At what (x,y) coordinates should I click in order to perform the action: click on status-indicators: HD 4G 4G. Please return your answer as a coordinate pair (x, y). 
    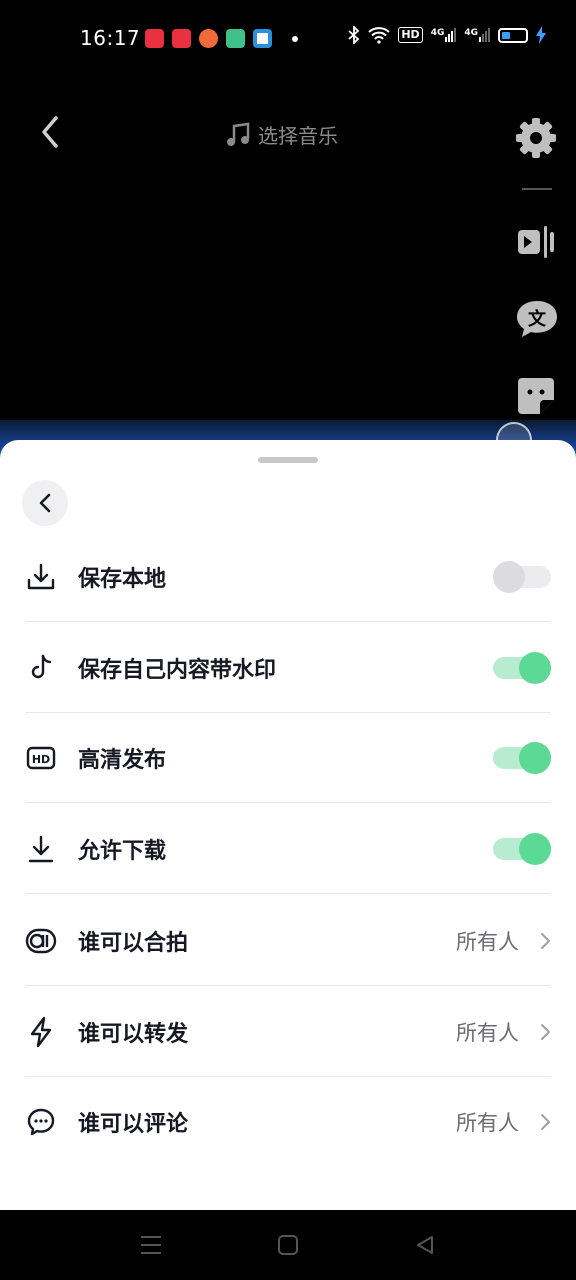
    Looking at the image, I should click on (447, 35).